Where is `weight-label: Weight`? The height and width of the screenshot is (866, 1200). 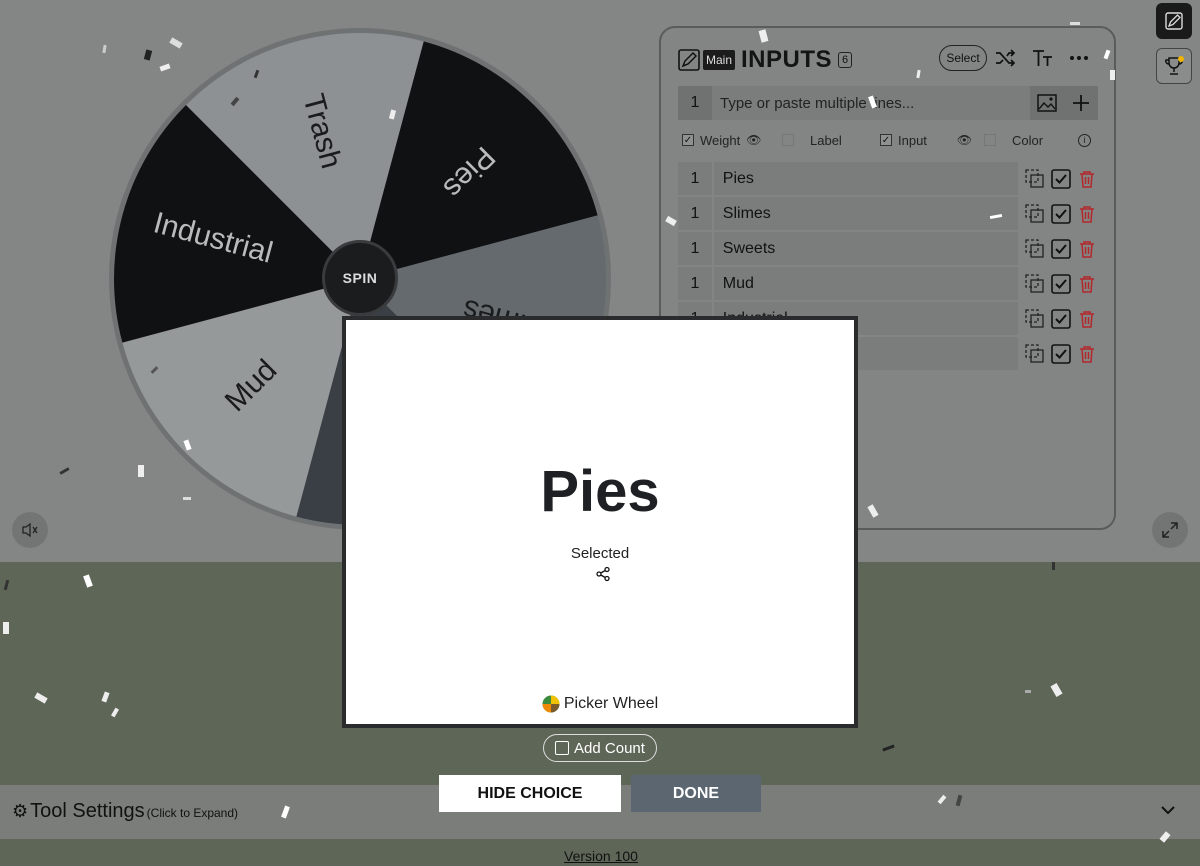 weight-label: Weight is located at coordinates (720, 140).